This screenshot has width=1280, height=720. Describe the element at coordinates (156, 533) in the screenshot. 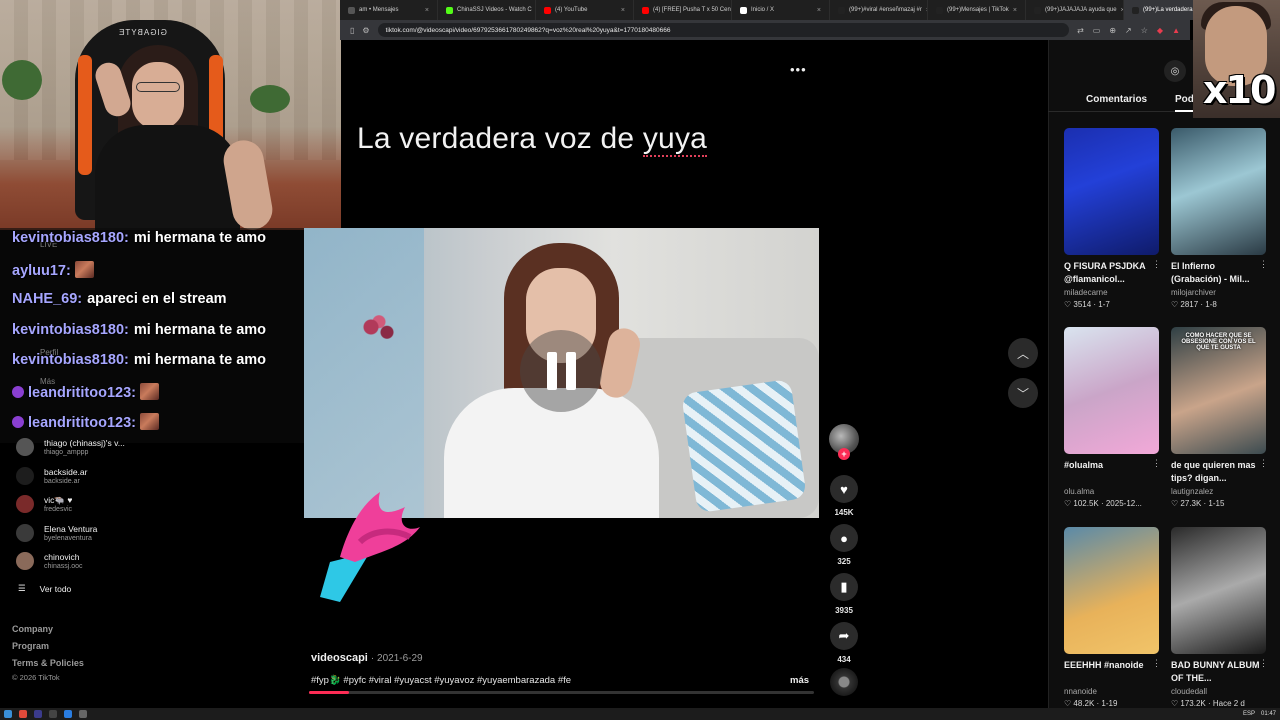

I see `following-account: Elena Ventura byelenaventura` at that location.